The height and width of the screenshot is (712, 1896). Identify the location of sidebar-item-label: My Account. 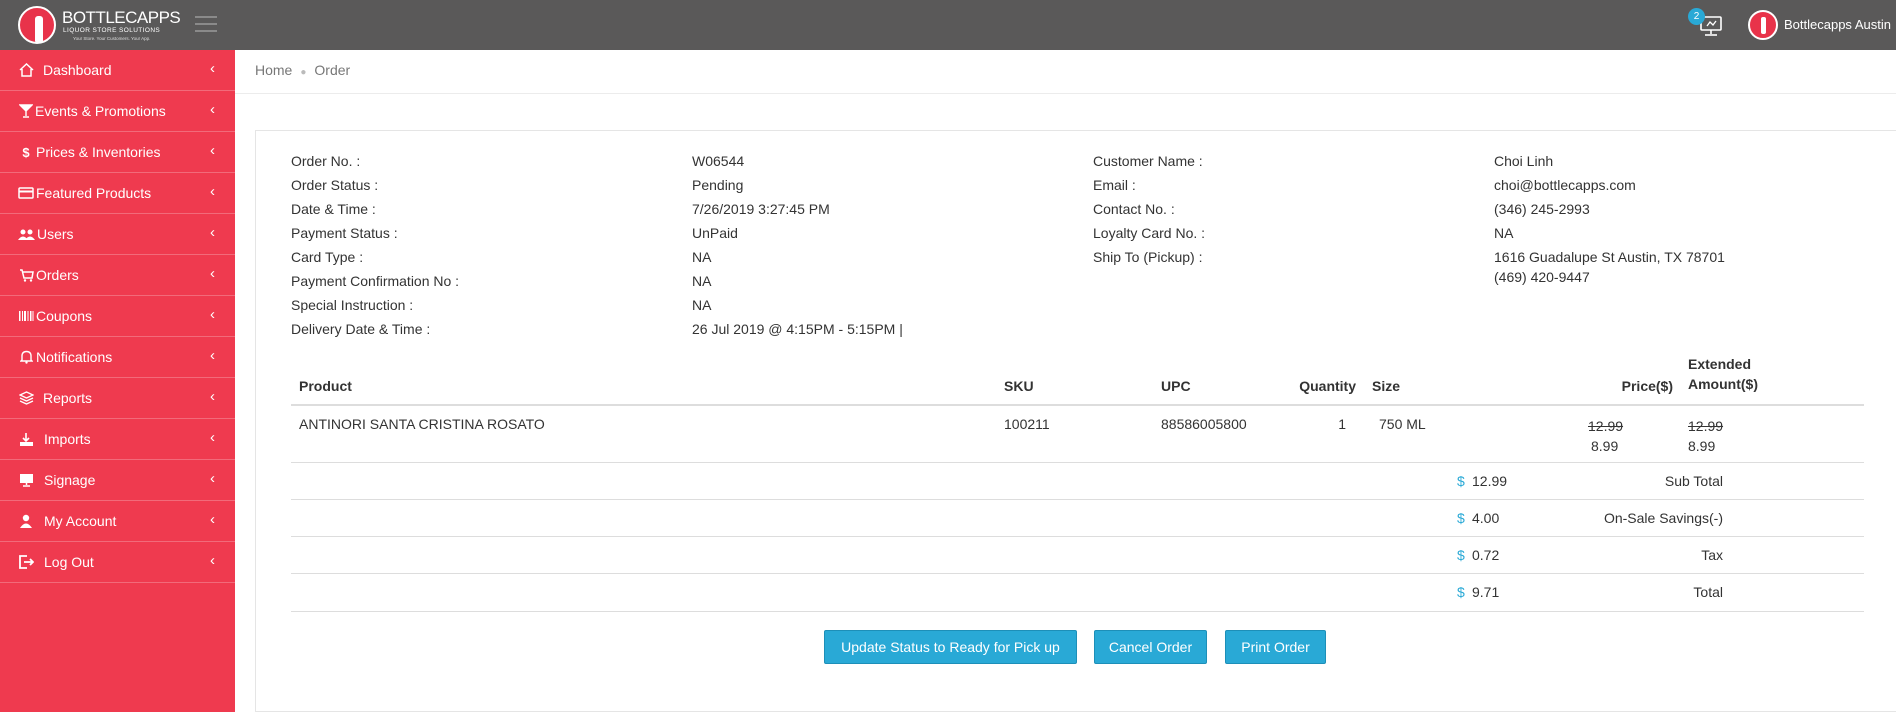
(80, 521).